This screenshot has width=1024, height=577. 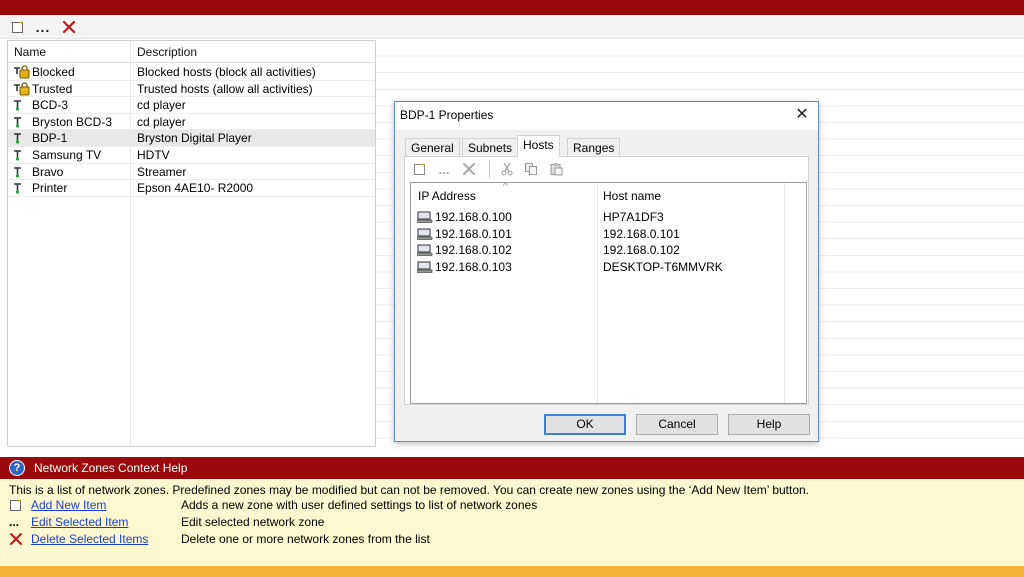 I want to click on zone-description: Epson 4AE10- R2000, so click(x=195, y=188).